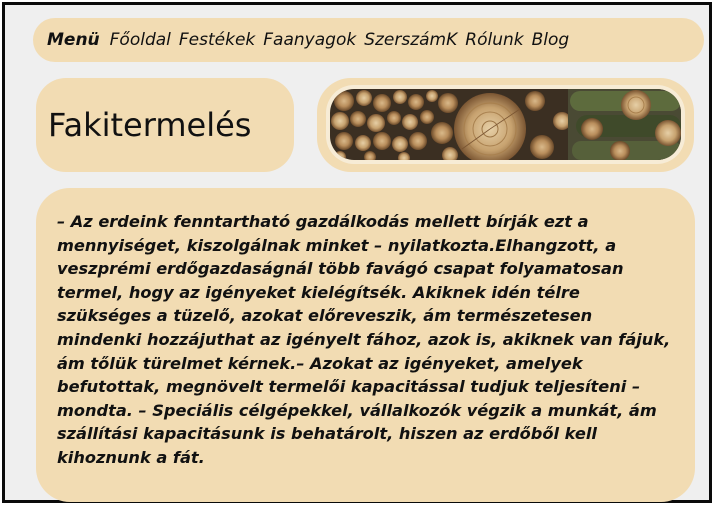 This screenshot has height=511, width=720. What do you see at coordinates (410, 40) in the screenshot?
I see `nav-link-szerszamk: SzerszámK` at bounding box center [410, 40].